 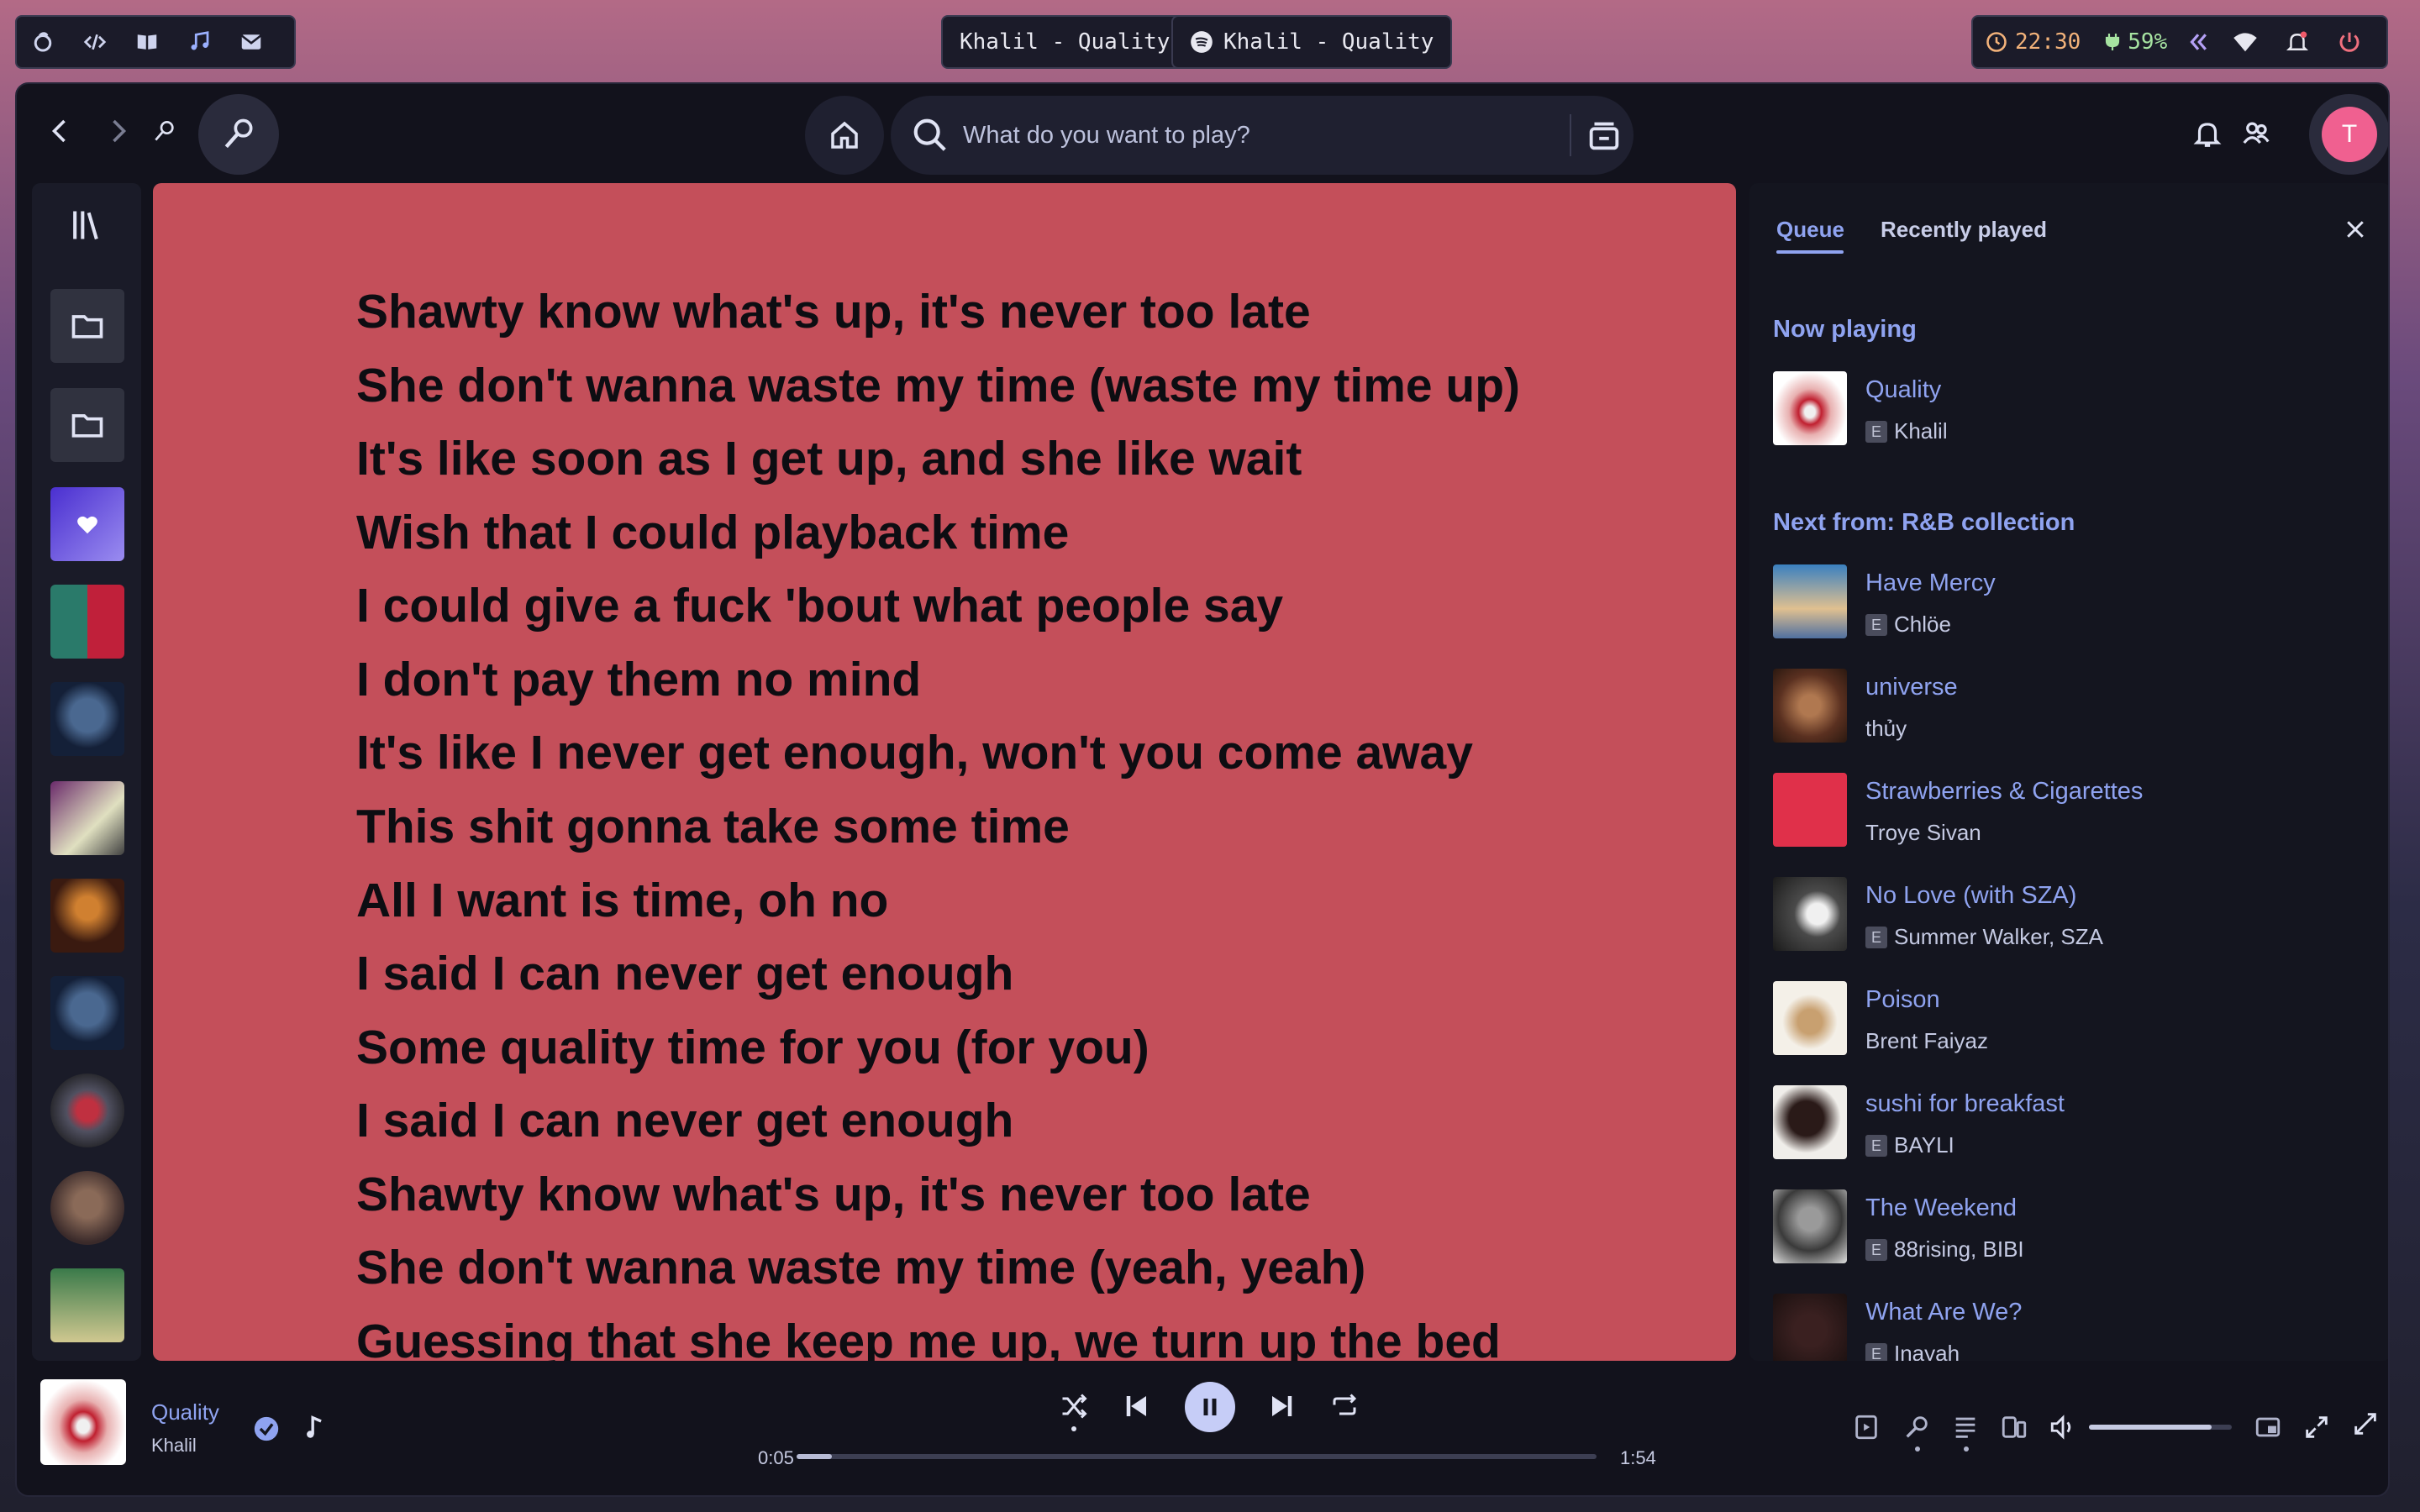 I want to click on lyrics-mic-button, so click(x=239, y=134).